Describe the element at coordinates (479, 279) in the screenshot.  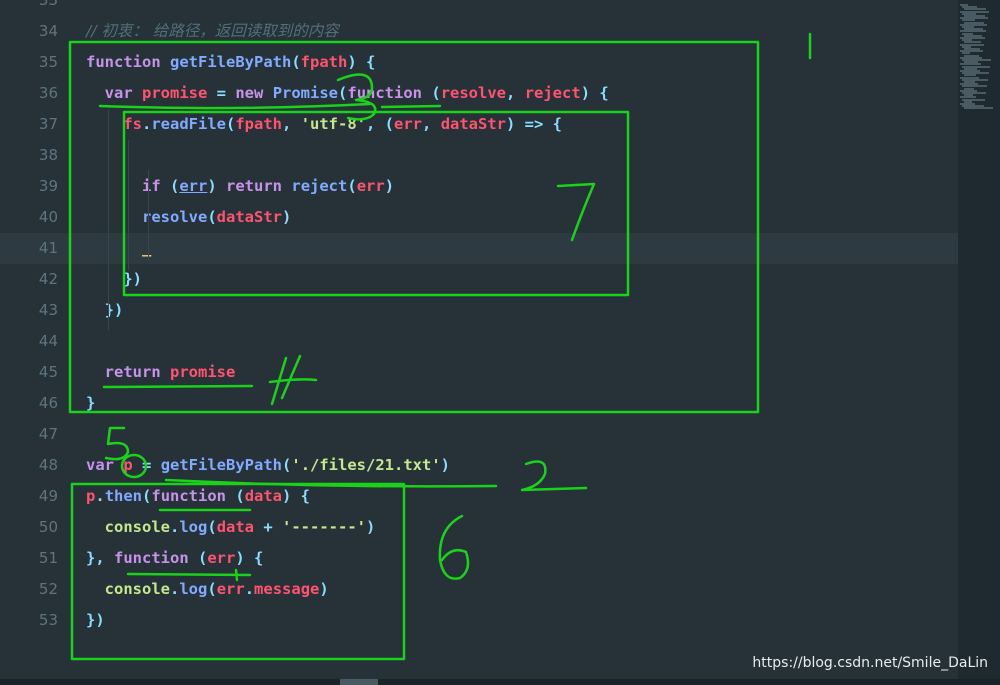
I see `code-line: 42 })` at that location.